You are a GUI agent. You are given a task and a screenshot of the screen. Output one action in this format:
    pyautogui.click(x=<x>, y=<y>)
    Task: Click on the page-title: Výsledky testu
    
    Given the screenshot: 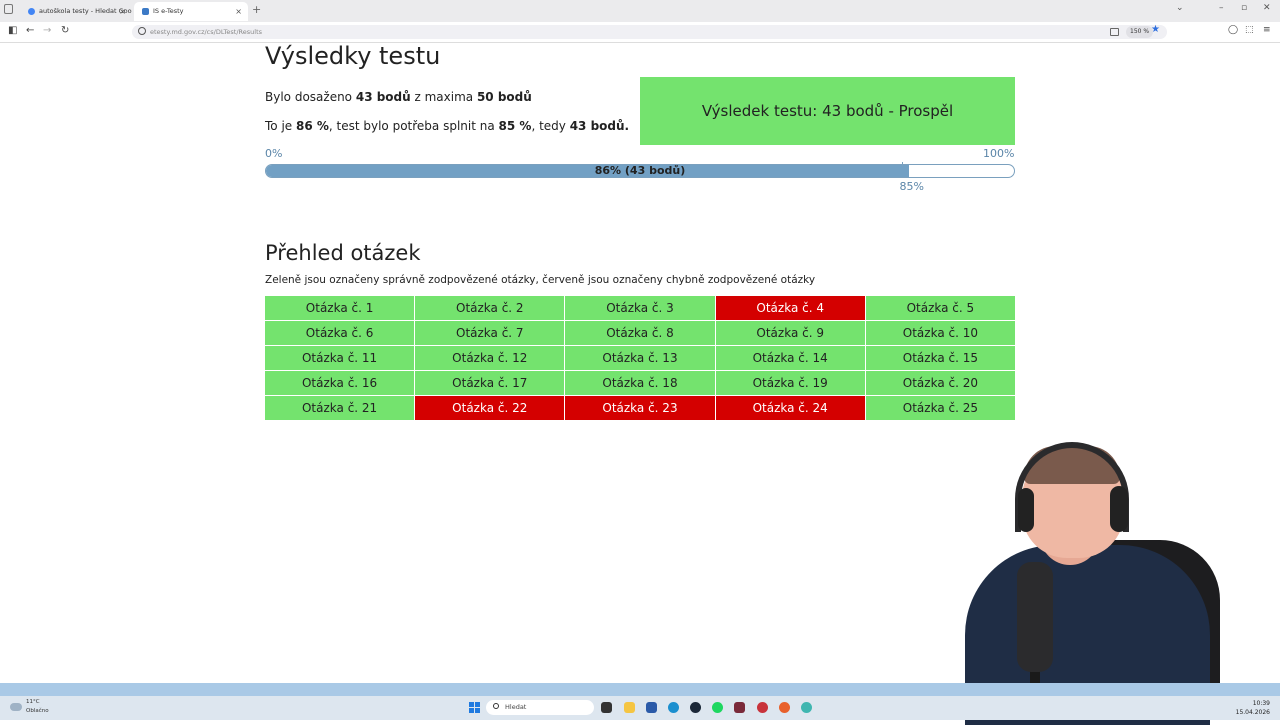 What is the action you would take?
    pyautogui.click(x=353, y=56)
    